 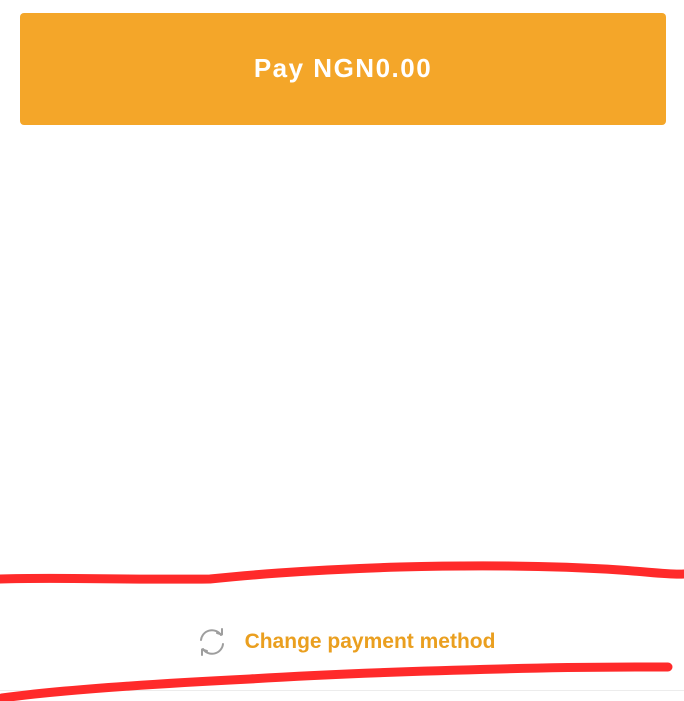 I want to click on red-underline-stroke-bottom, so click(x=336, y=681).